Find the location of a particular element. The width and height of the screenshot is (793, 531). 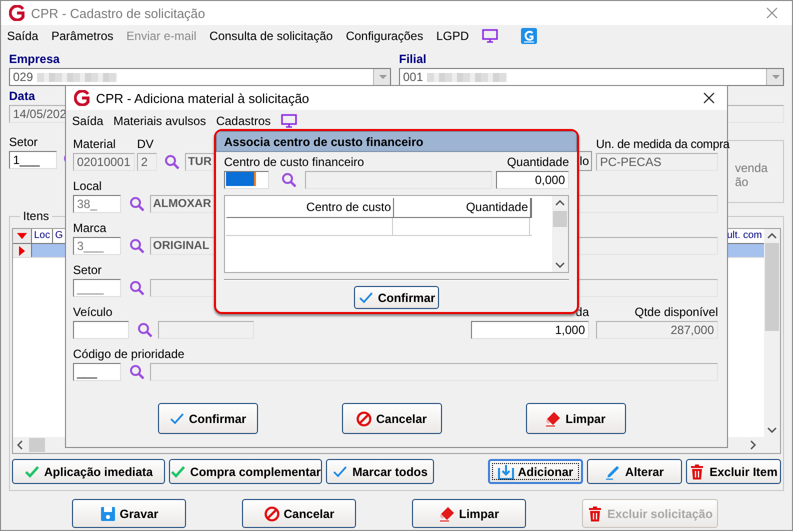

input-field: ____ is located at coordinates (97, 288).